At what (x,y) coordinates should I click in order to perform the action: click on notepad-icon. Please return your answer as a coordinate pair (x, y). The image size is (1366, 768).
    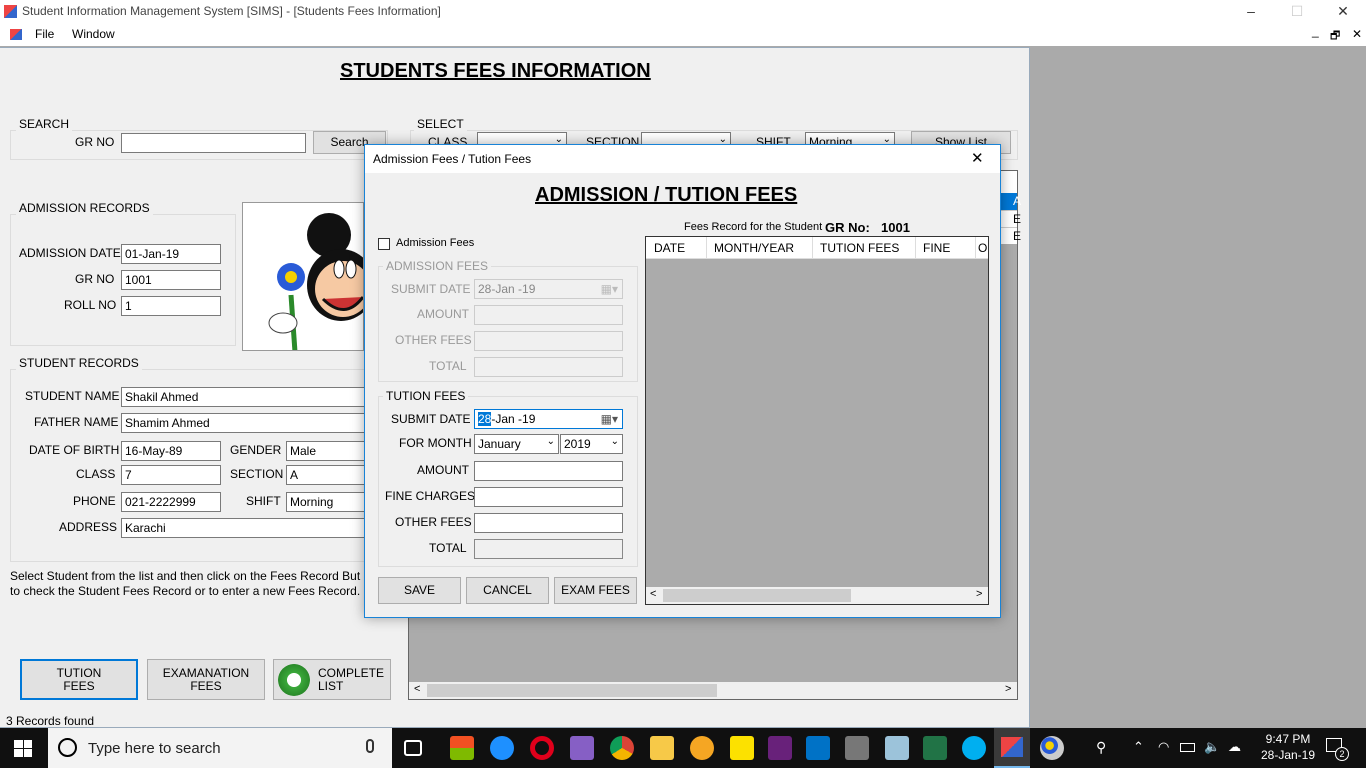
    Looking at the image, I should click on (897, 748).